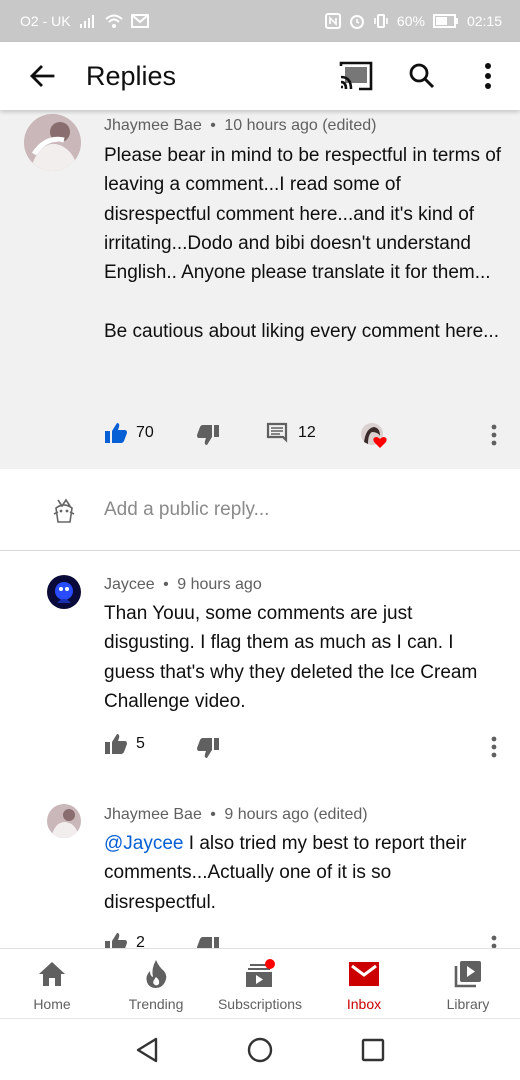 This screenshot has width=520, height=1080. I want to click on comment-meta: Jhaymee Bae • 9 hours ago (edited), so click(236, 815).